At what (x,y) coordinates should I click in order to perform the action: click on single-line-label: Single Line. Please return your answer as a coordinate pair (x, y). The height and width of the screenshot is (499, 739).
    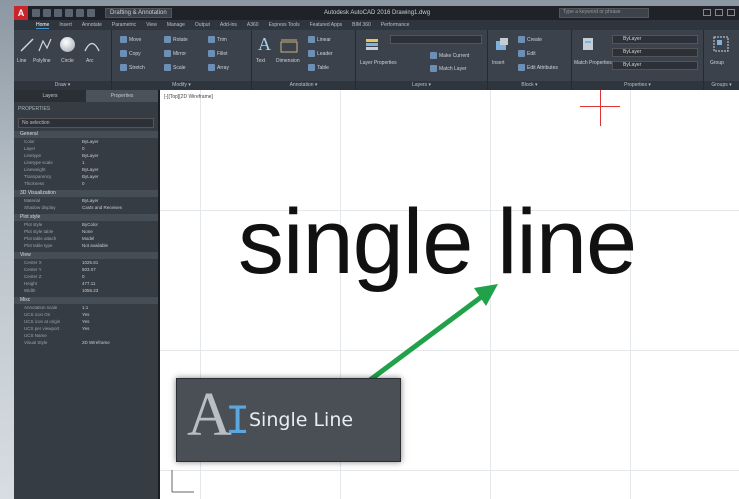
    Looking at the image, I should click on (301, 420).